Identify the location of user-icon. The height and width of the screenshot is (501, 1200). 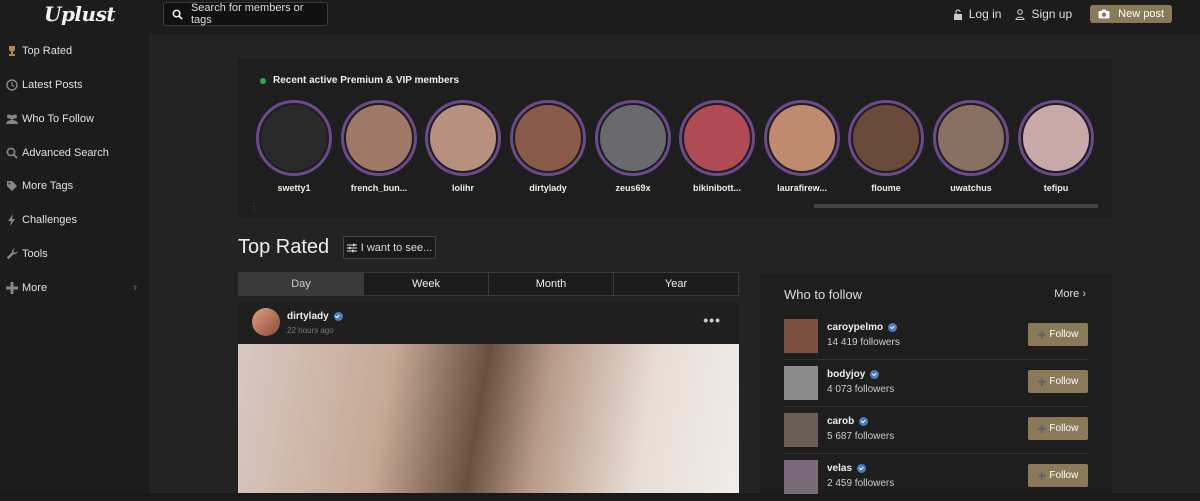
(1020, 14).